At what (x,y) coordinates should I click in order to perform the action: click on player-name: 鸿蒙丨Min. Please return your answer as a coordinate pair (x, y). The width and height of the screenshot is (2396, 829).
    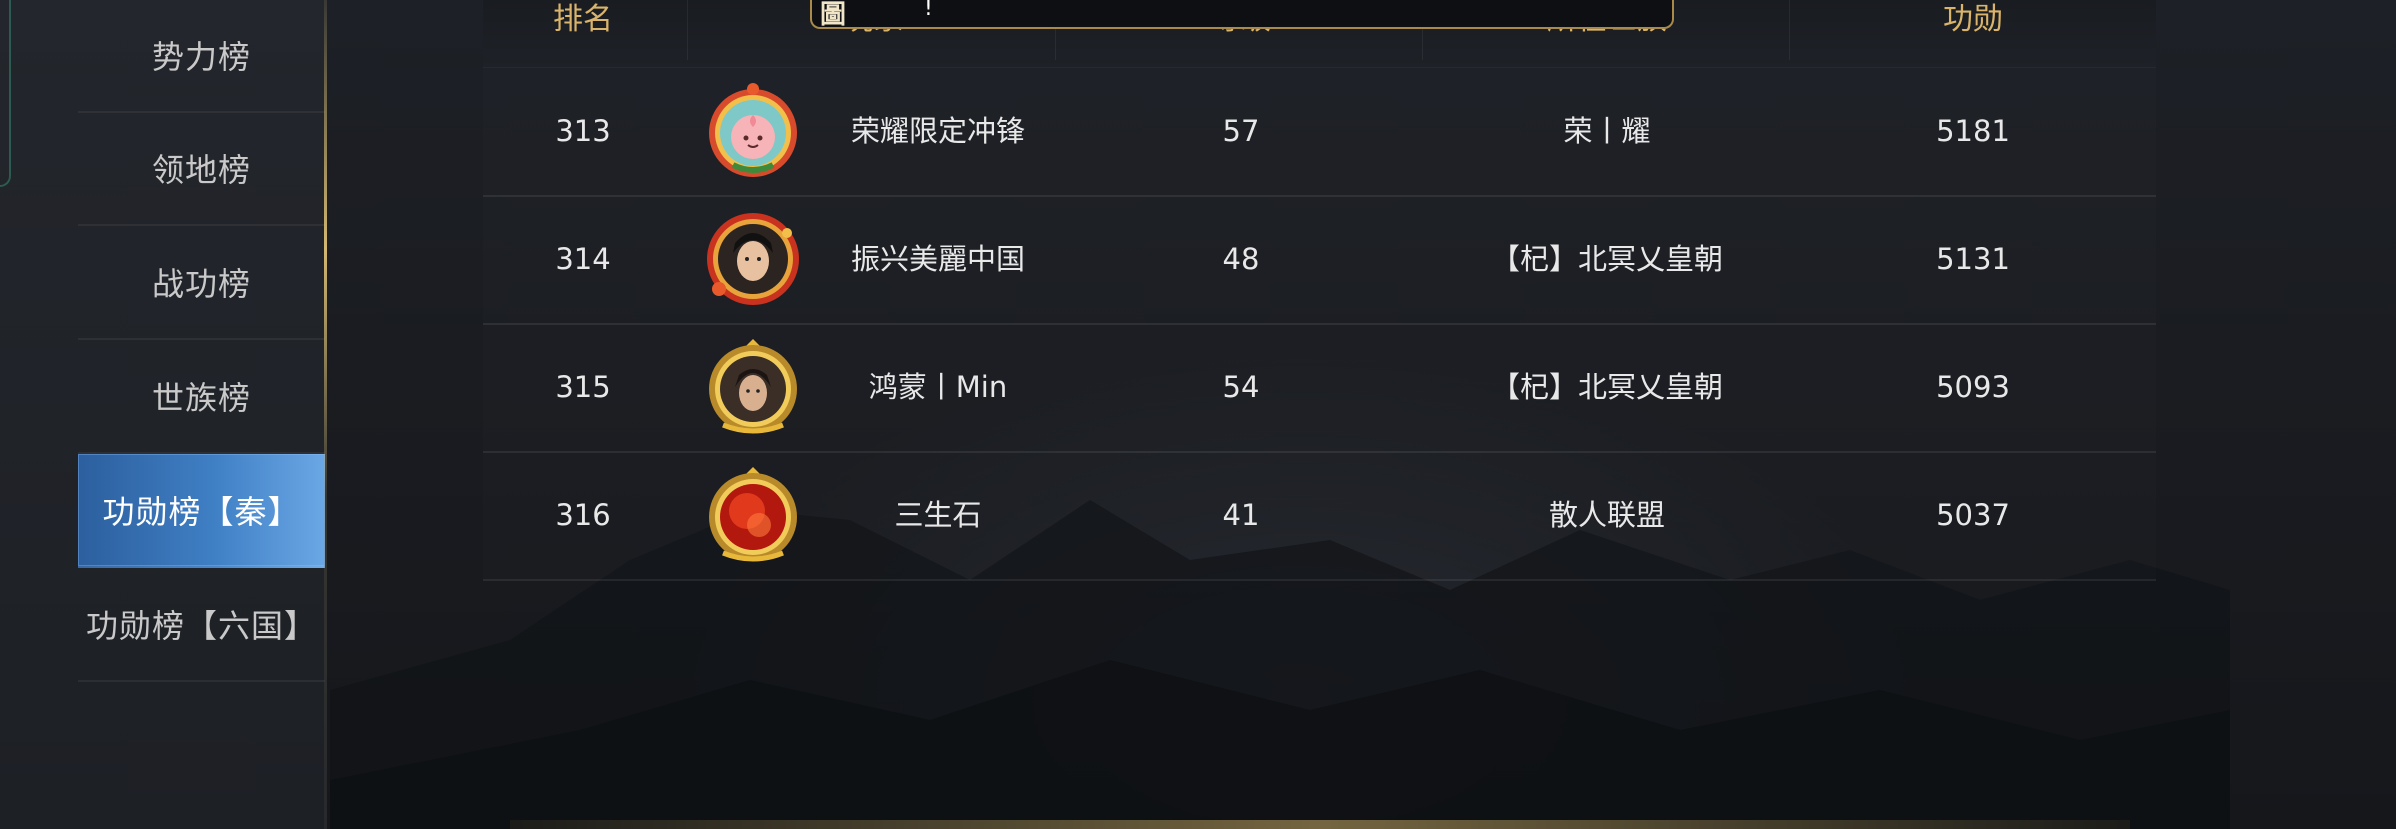
    Looking at the image, I should click on (938, 387).